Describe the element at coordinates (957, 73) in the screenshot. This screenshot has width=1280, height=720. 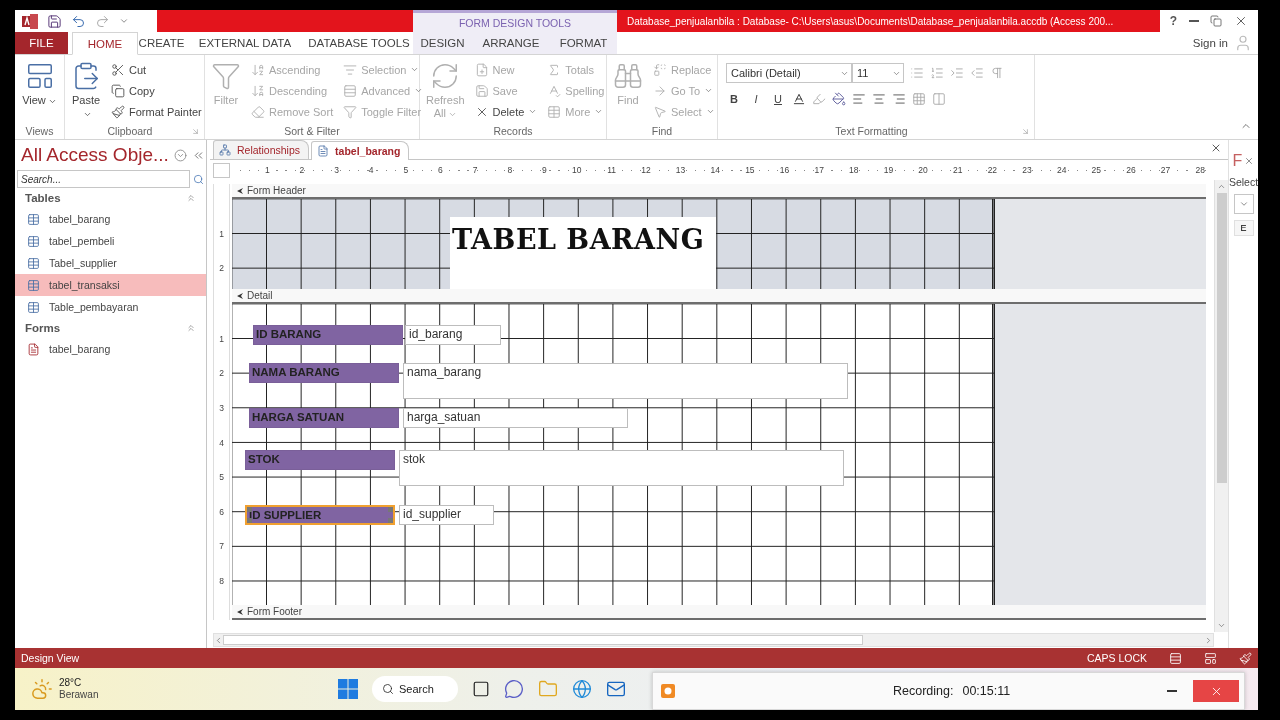
I see `indent-button` at that location.